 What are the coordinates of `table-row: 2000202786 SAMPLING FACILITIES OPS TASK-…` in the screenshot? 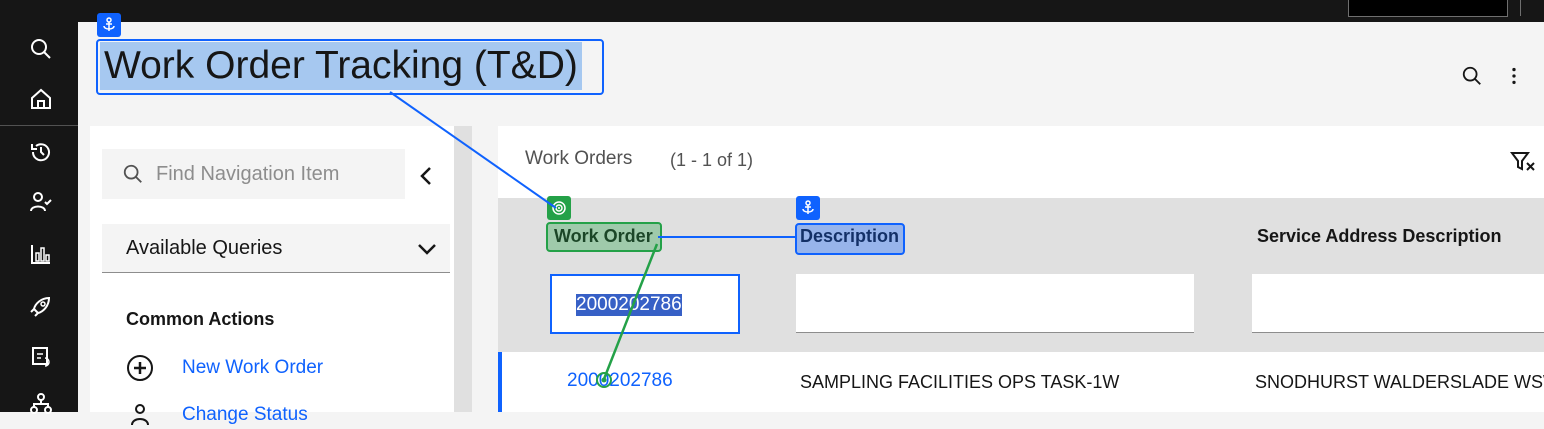 It's located at (1021, 382).